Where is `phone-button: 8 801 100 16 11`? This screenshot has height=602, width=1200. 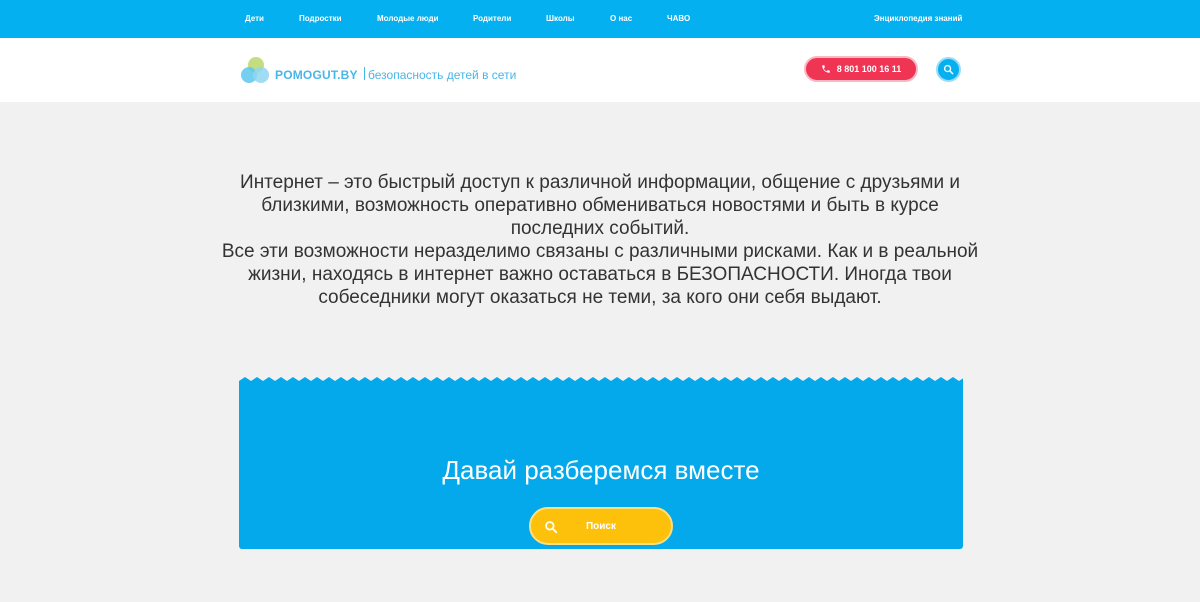
phone-button: 8 801 100 16 11 is located at coordinates (861, 69).